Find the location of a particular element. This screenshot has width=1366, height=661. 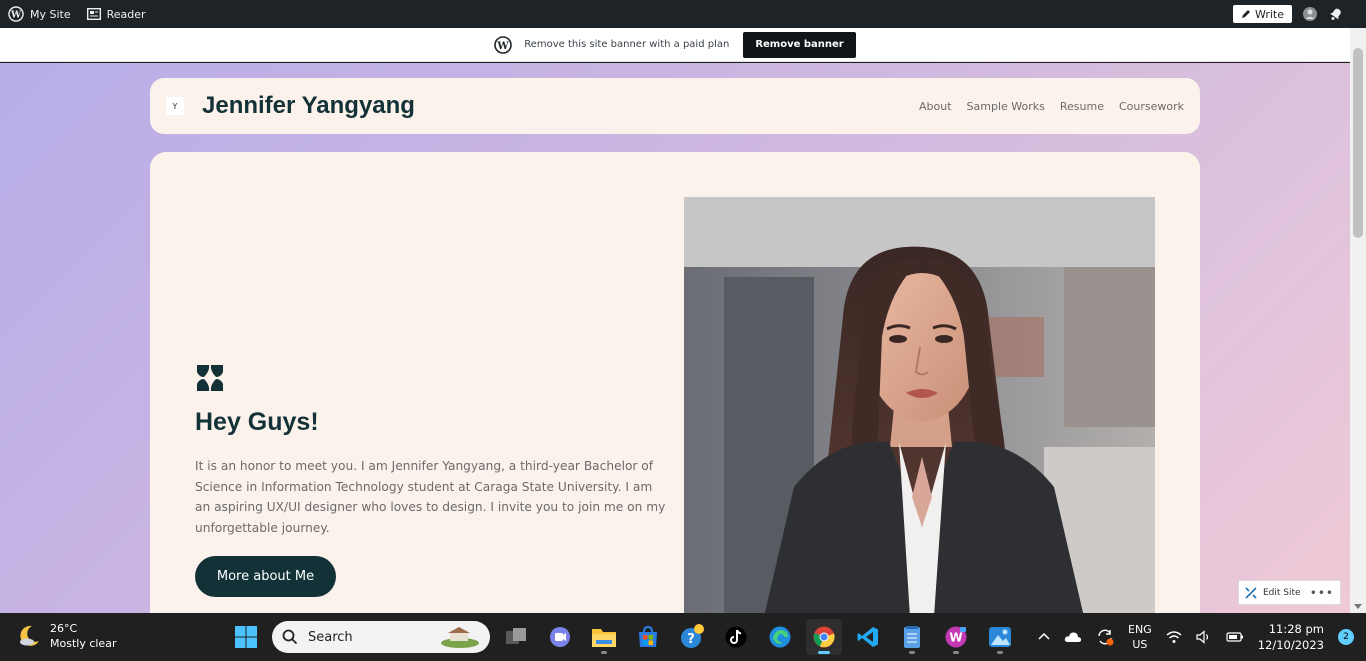

taskbar-apps: Search ? W is located at coordinates (623, 637).